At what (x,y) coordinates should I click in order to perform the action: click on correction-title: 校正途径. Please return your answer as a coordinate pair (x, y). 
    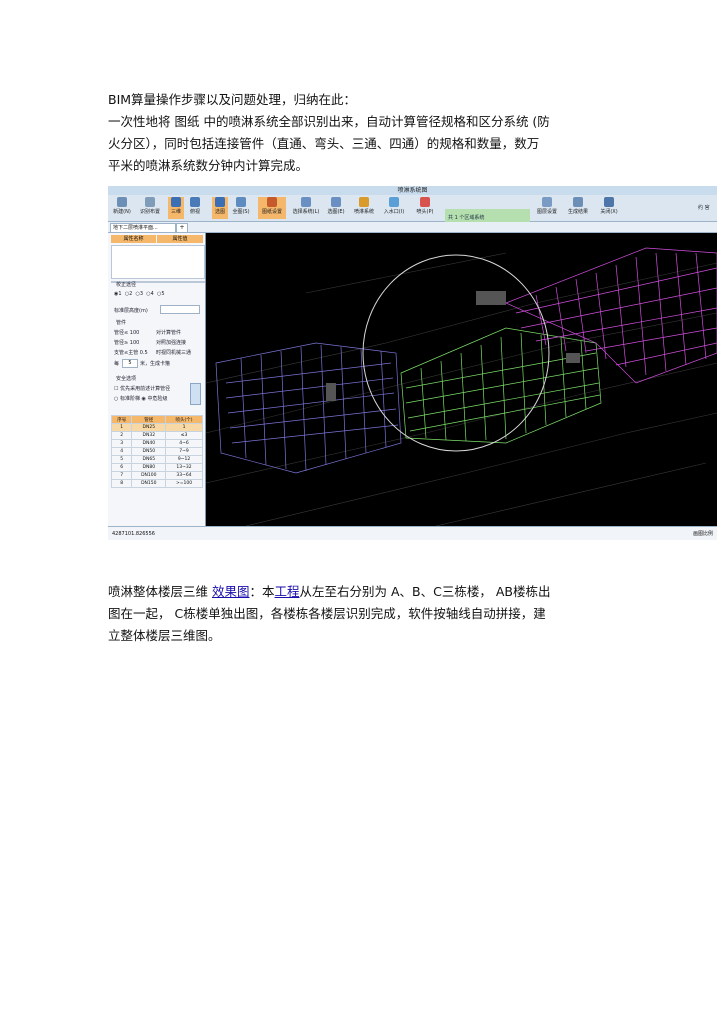
    Looking at the image, I should click on (126, 285).